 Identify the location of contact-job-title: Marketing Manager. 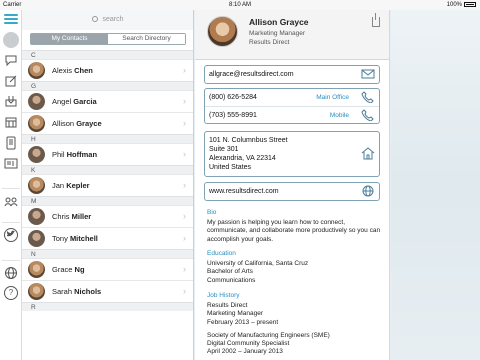
(277, 33).